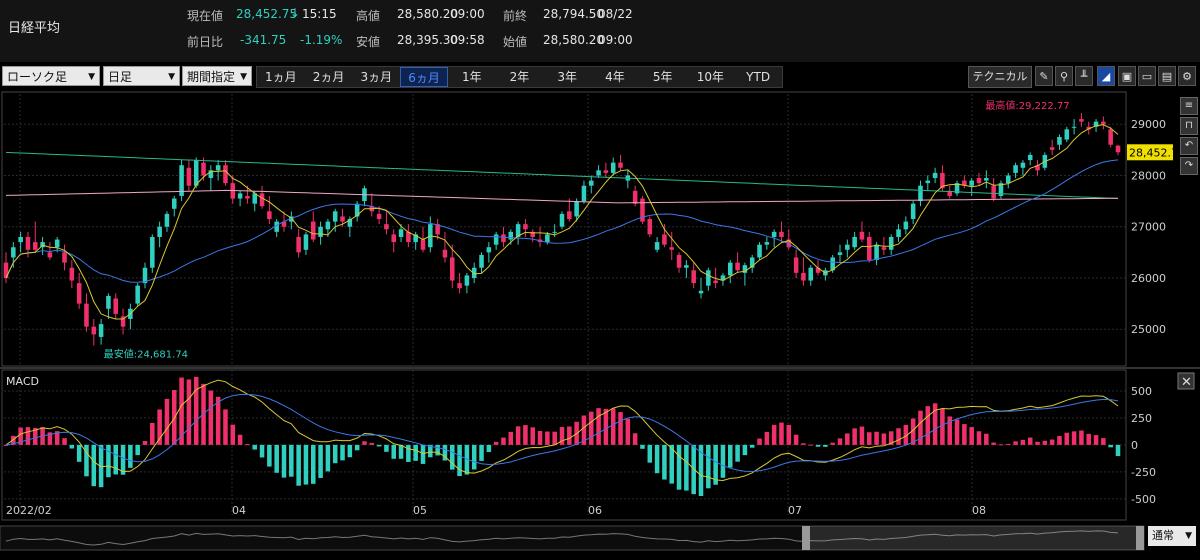  Describe the element at coordinates (1106, 76) in the screenshot. I see `area-chart-icon: ◢` at that location.